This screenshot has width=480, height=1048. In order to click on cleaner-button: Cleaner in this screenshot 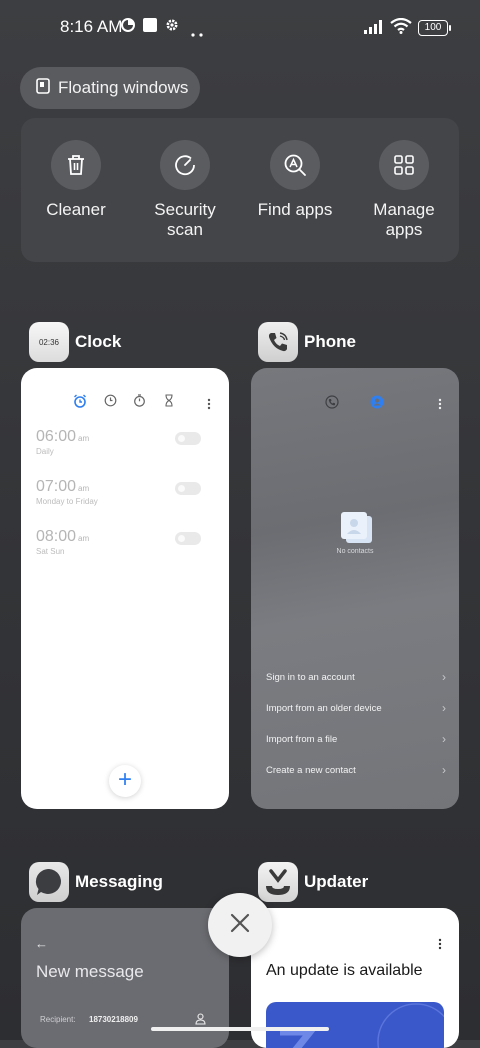, I will do `click(76, 180)`.